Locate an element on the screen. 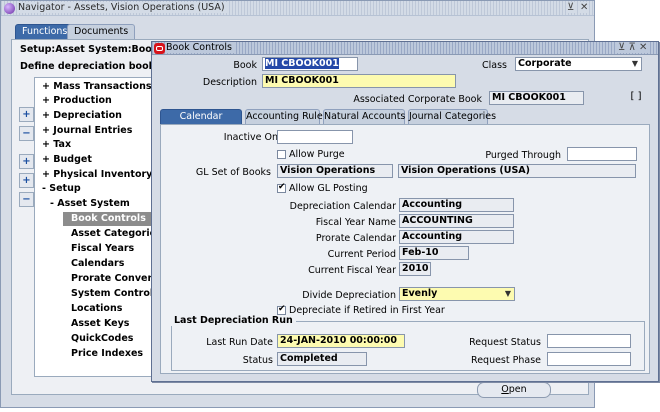 The width and height of the screenshot is (660, 412). tree-item: Fiscal Years is located at coordinates (102, 249).